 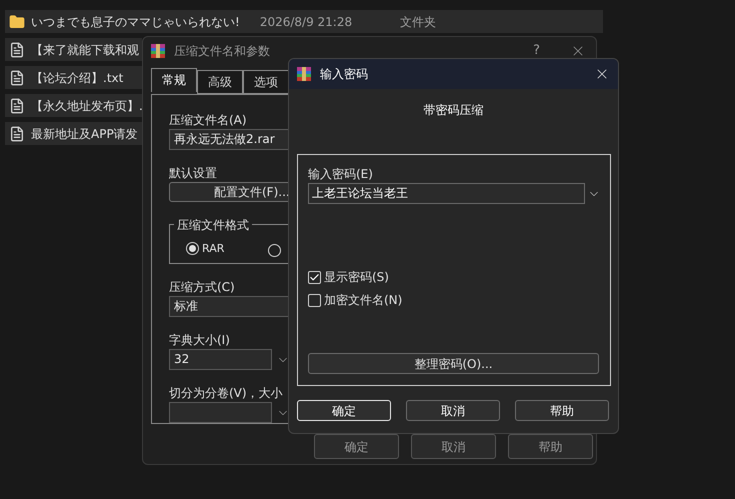 What do you see at coordinates (84, 134) in the screenshot?
I see `file-name: 最新地址及APP请发` at bounding box center [84, 134].